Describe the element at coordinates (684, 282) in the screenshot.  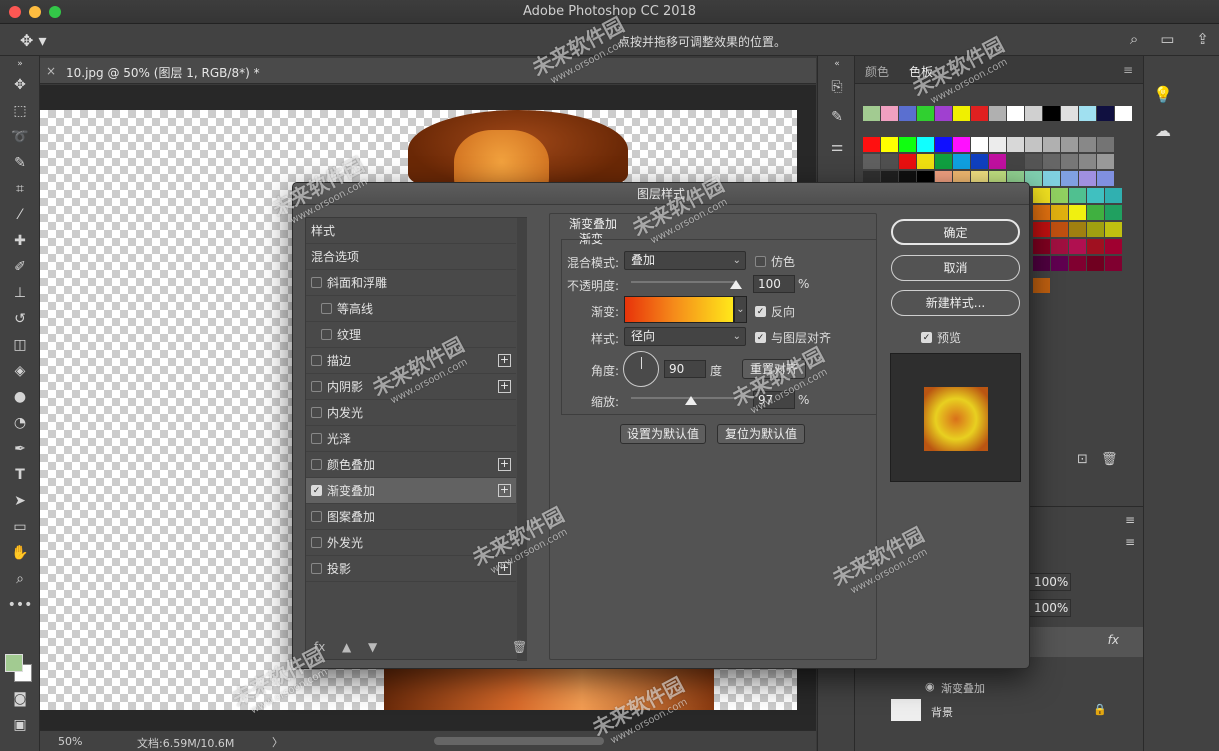
I see `opacity-slider` at that location.